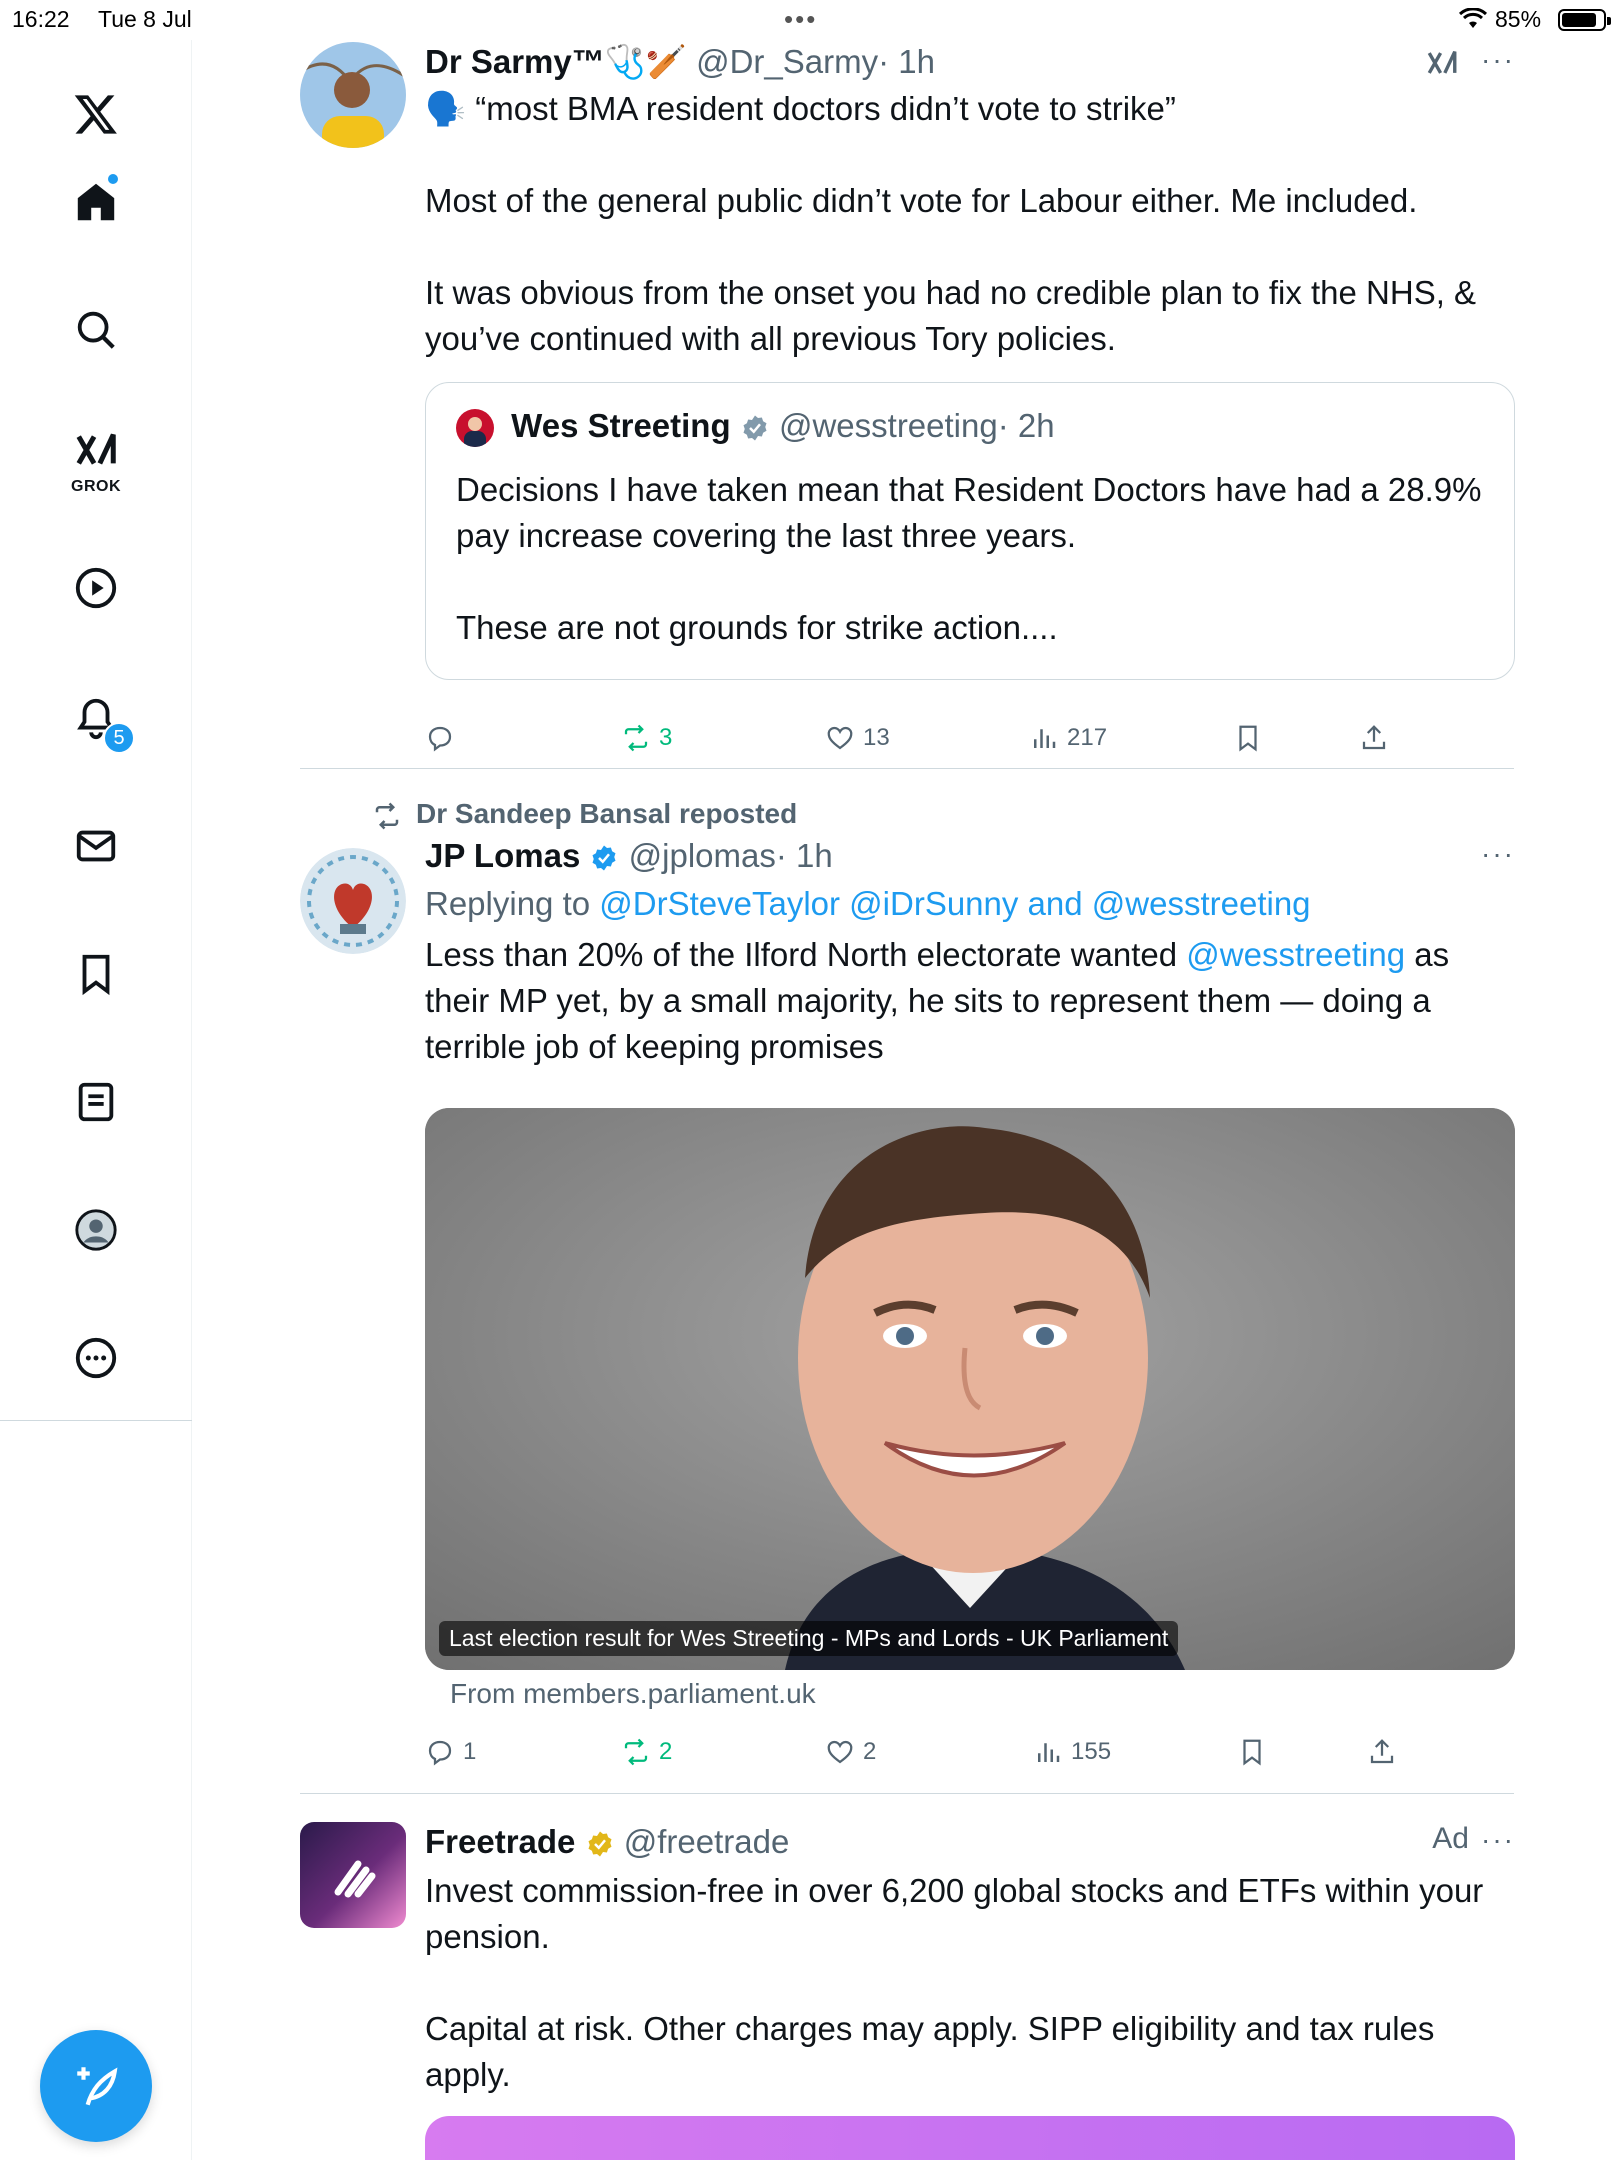  Describe the element at coordinates (475, 428) in the screenshot. I see `quote-avatar` at that location.